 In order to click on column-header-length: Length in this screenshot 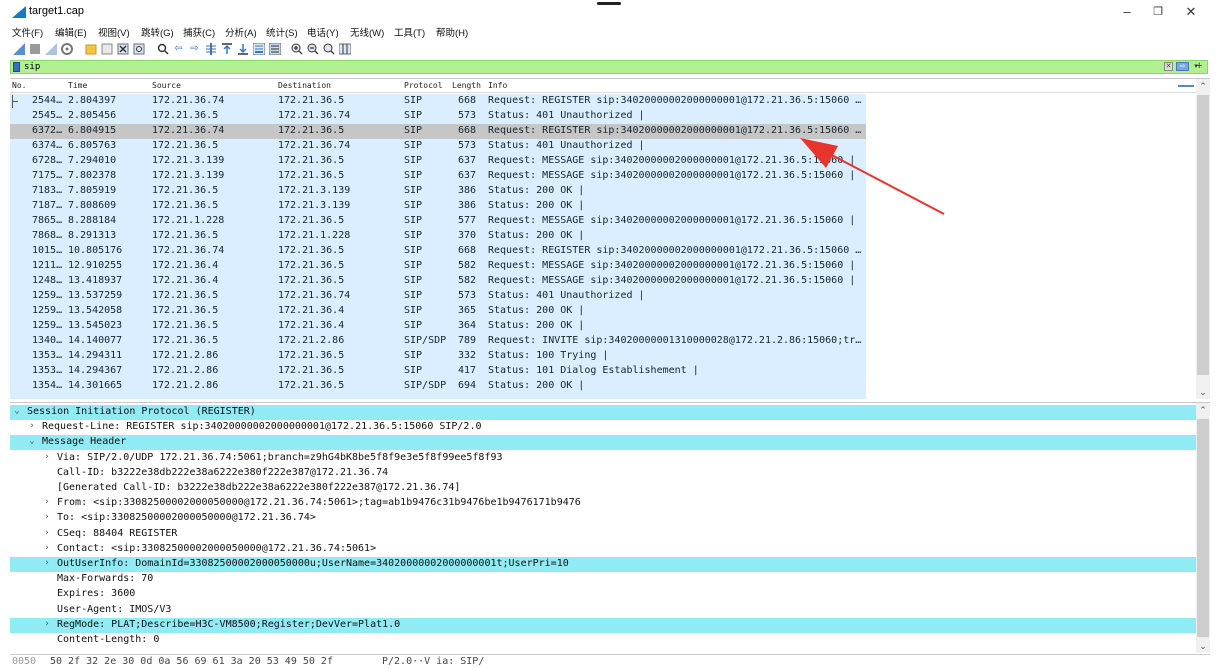, I will do `click(466, 85)`.